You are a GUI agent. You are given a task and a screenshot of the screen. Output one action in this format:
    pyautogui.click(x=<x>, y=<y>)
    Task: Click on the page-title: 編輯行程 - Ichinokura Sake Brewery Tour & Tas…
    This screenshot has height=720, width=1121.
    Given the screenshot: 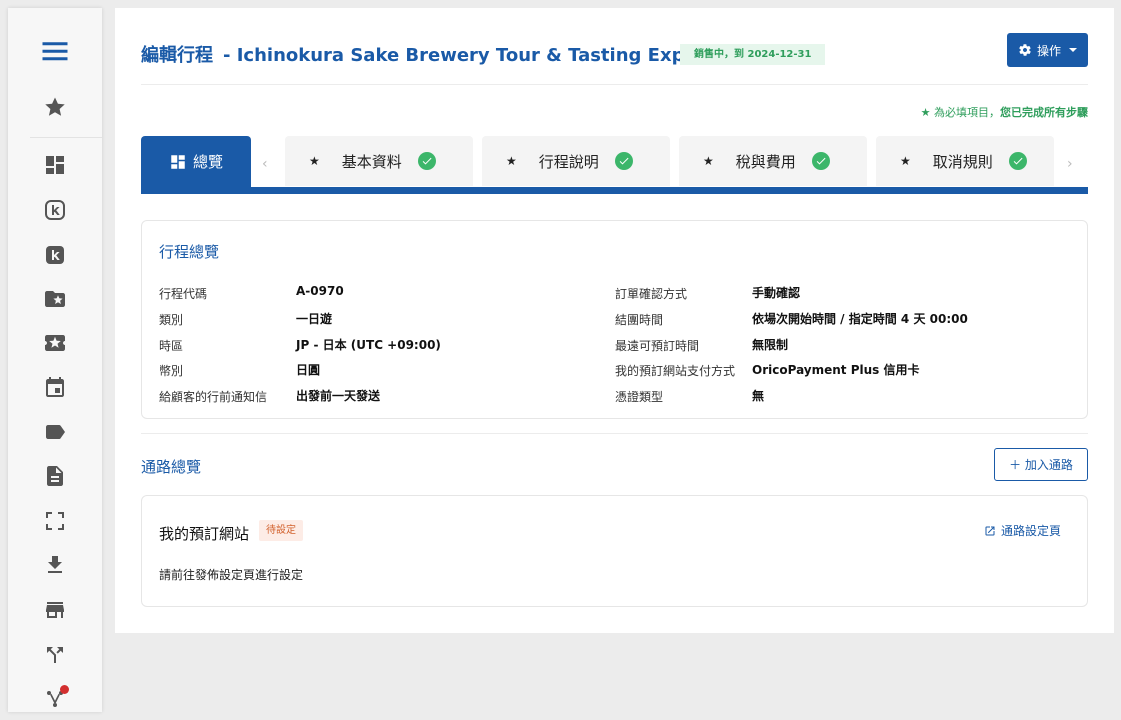 What is the action you would take?
    pyautogui.click(x=450, y=54)
    